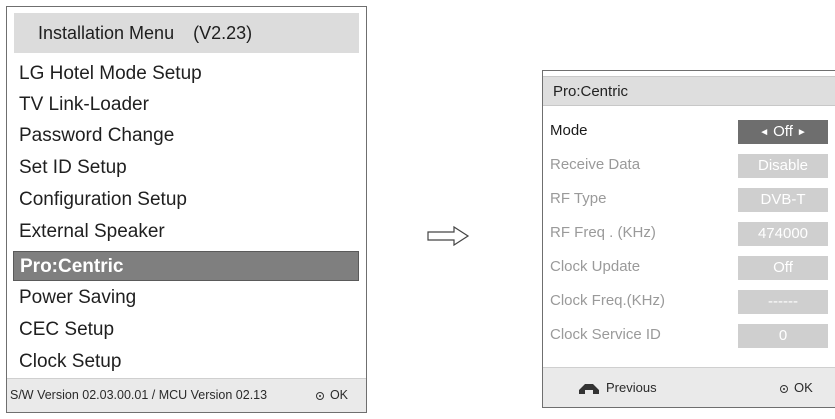  I want to click on ok-button: OK, so click(331, 395).